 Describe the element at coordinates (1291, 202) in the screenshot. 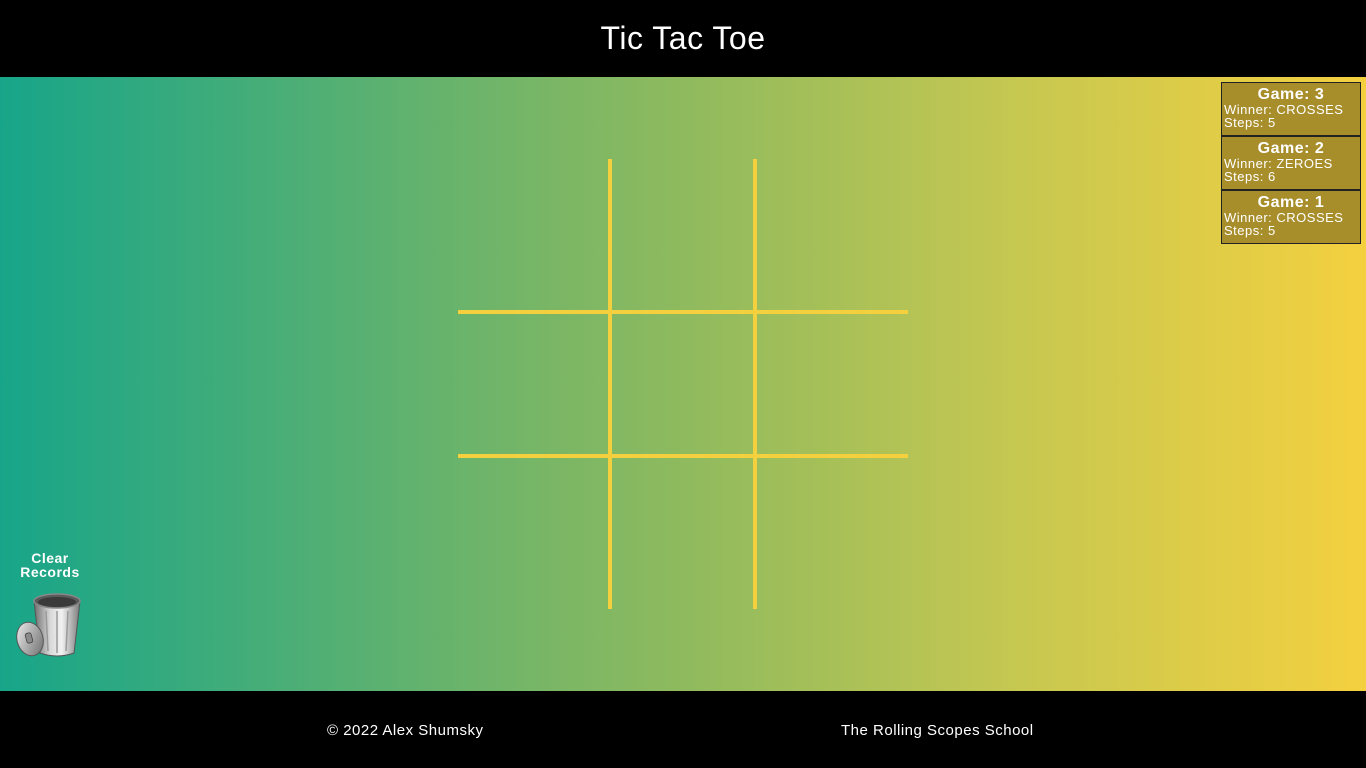

I see `record-game-number: Game: 1` at that location.